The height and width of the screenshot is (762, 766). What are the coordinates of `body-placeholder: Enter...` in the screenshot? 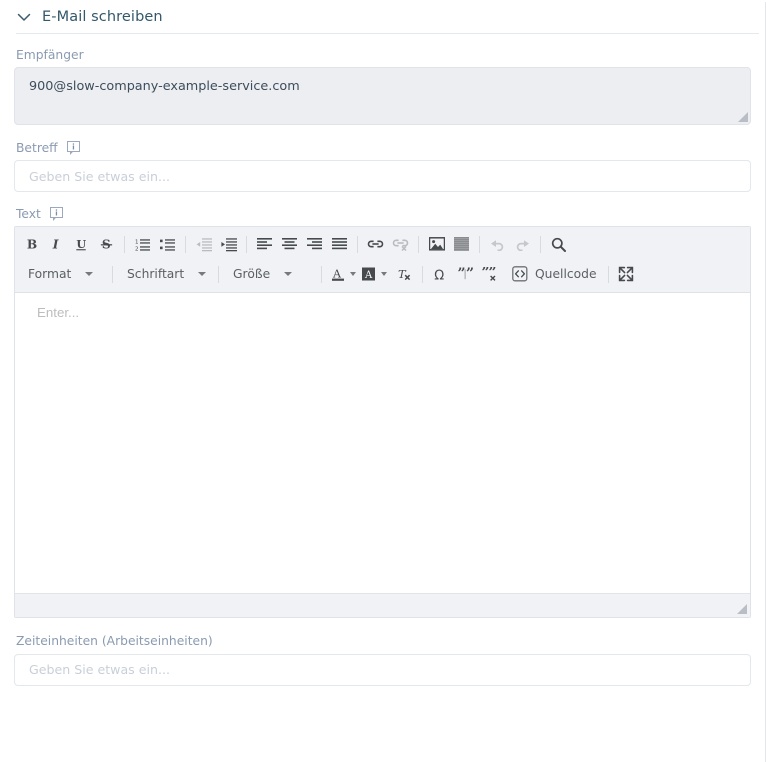 It's located at (58, 313).